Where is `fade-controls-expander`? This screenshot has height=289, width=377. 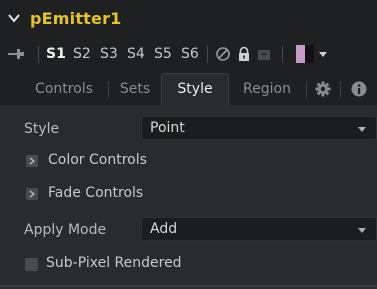 fade-controls-expander is located at coordinates (32, 194).